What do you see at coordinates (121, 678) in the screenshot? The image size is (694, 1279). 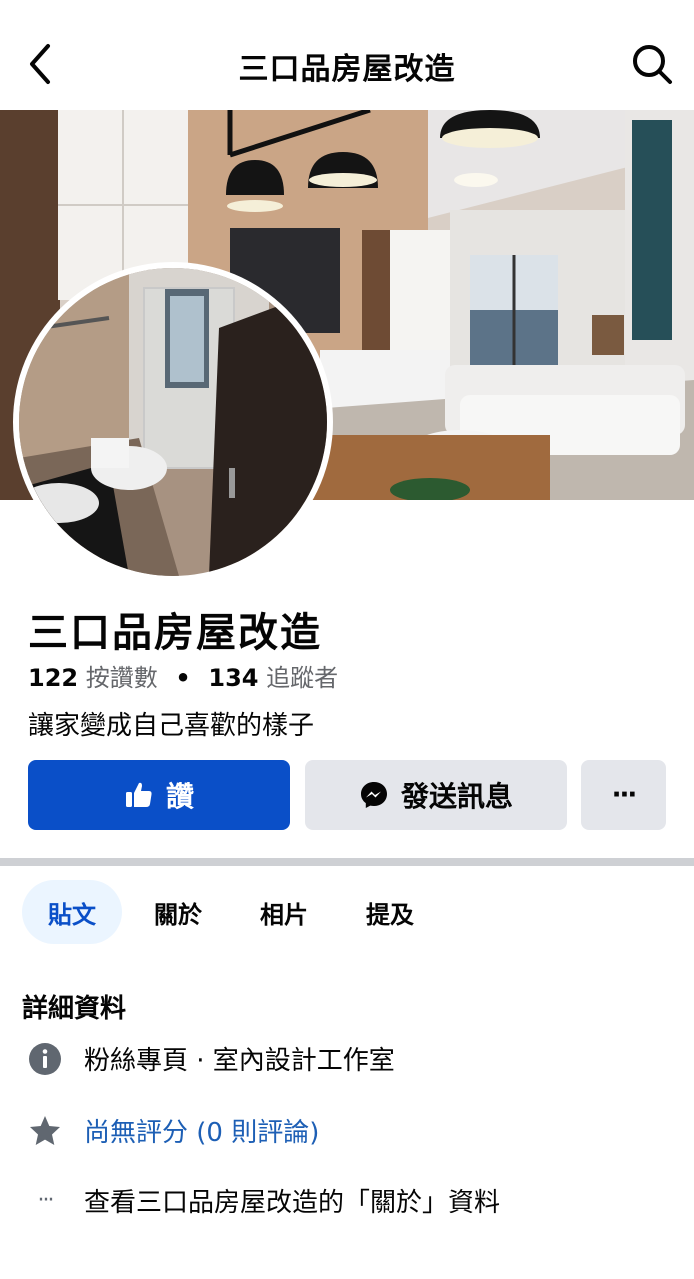 I see `likes-label: 按讚數` at bounding box center [121, 678].